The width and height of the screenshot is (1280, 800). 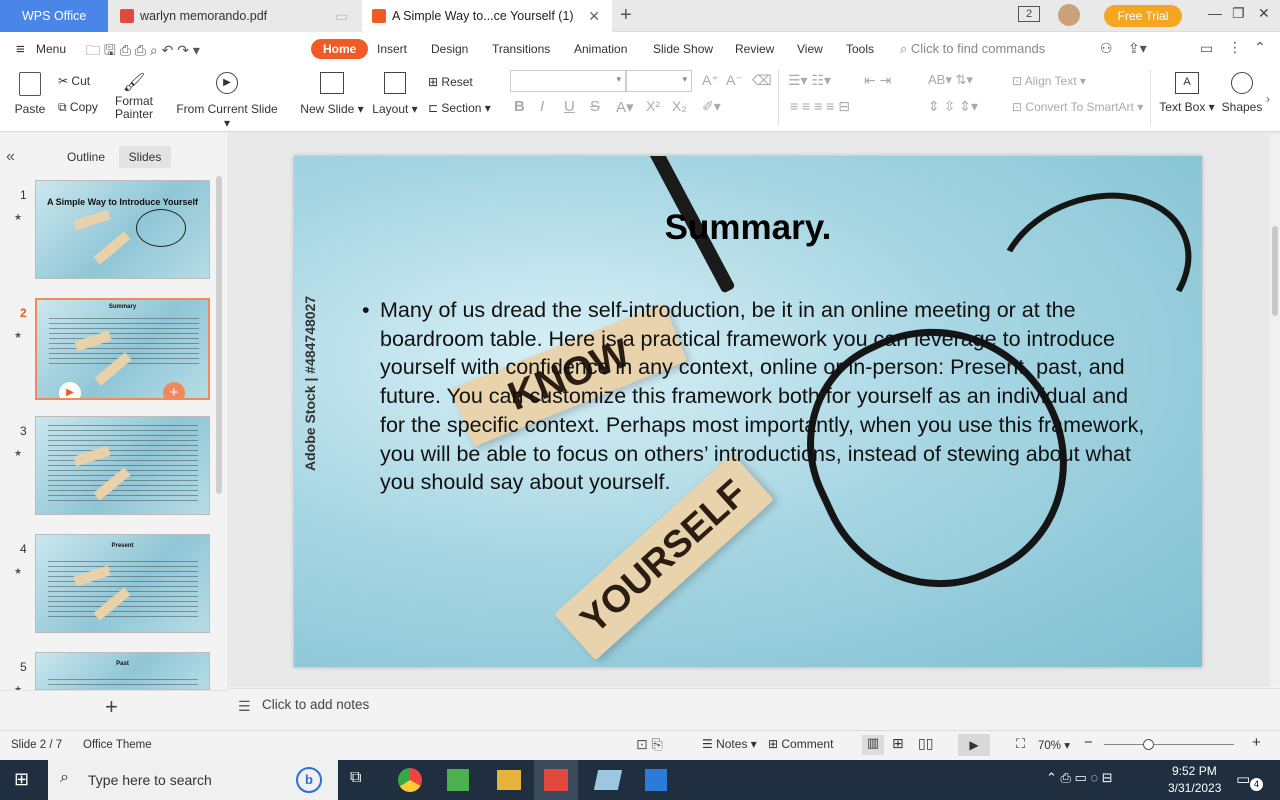 I want to click on reading-view-icon: ▯▯, so click(x=925, y=743).